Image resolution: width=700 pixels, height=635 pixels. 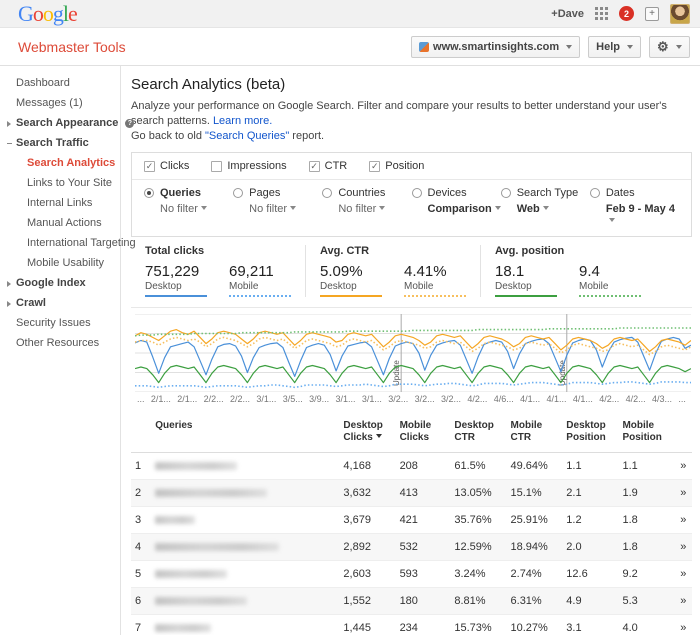 I want to click on dimension-pages: Pages No filter, so click(x=277, y=207).